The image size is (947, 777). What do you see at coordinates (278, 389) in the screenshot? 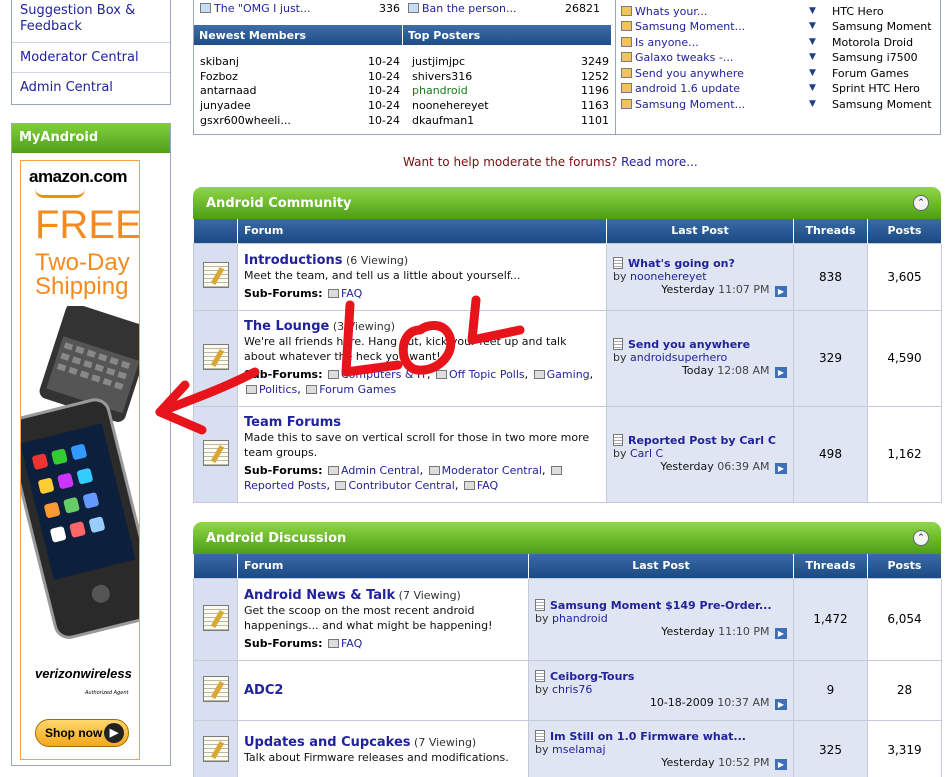
I see `subforum-link: Politics` at bounding box center [278, 389].